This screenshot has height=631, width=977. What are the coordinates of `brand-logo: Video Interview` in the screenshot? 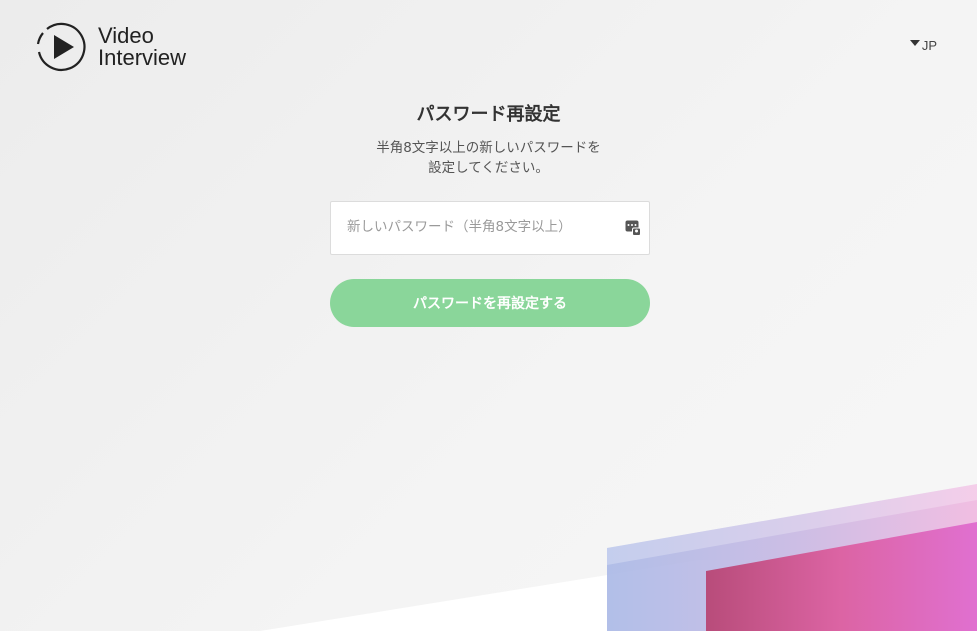 It's located at (110, 47).